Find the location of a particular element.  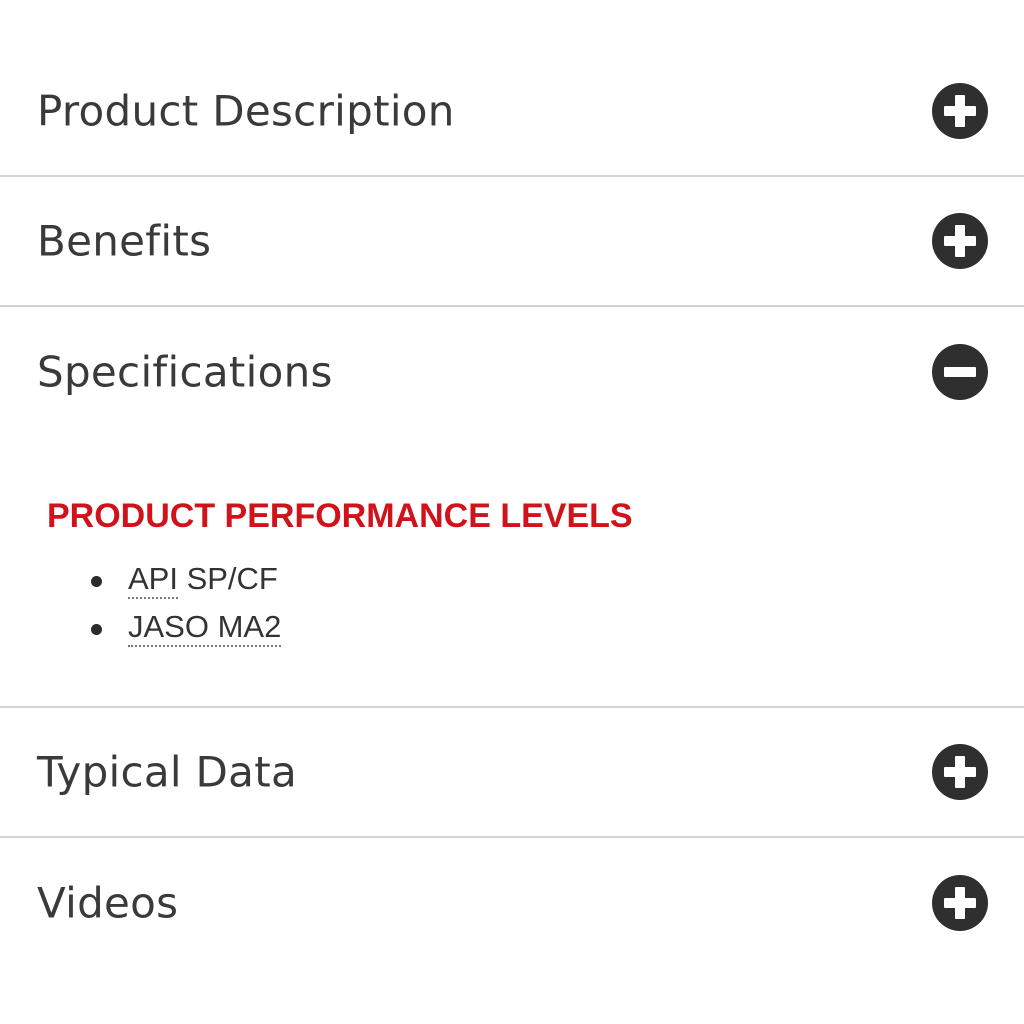

performance-levels-heading: PRODUCT PERFORMANCE LEVELS is located at coordinates (340, 516).